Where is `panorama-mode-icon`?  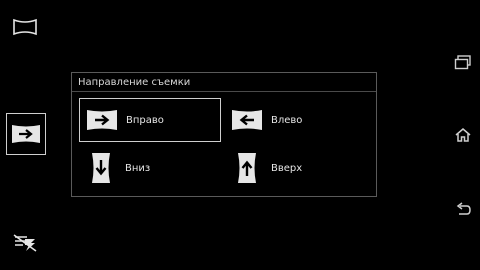
panorama-mode-icon is located at coordinates (25, 27).